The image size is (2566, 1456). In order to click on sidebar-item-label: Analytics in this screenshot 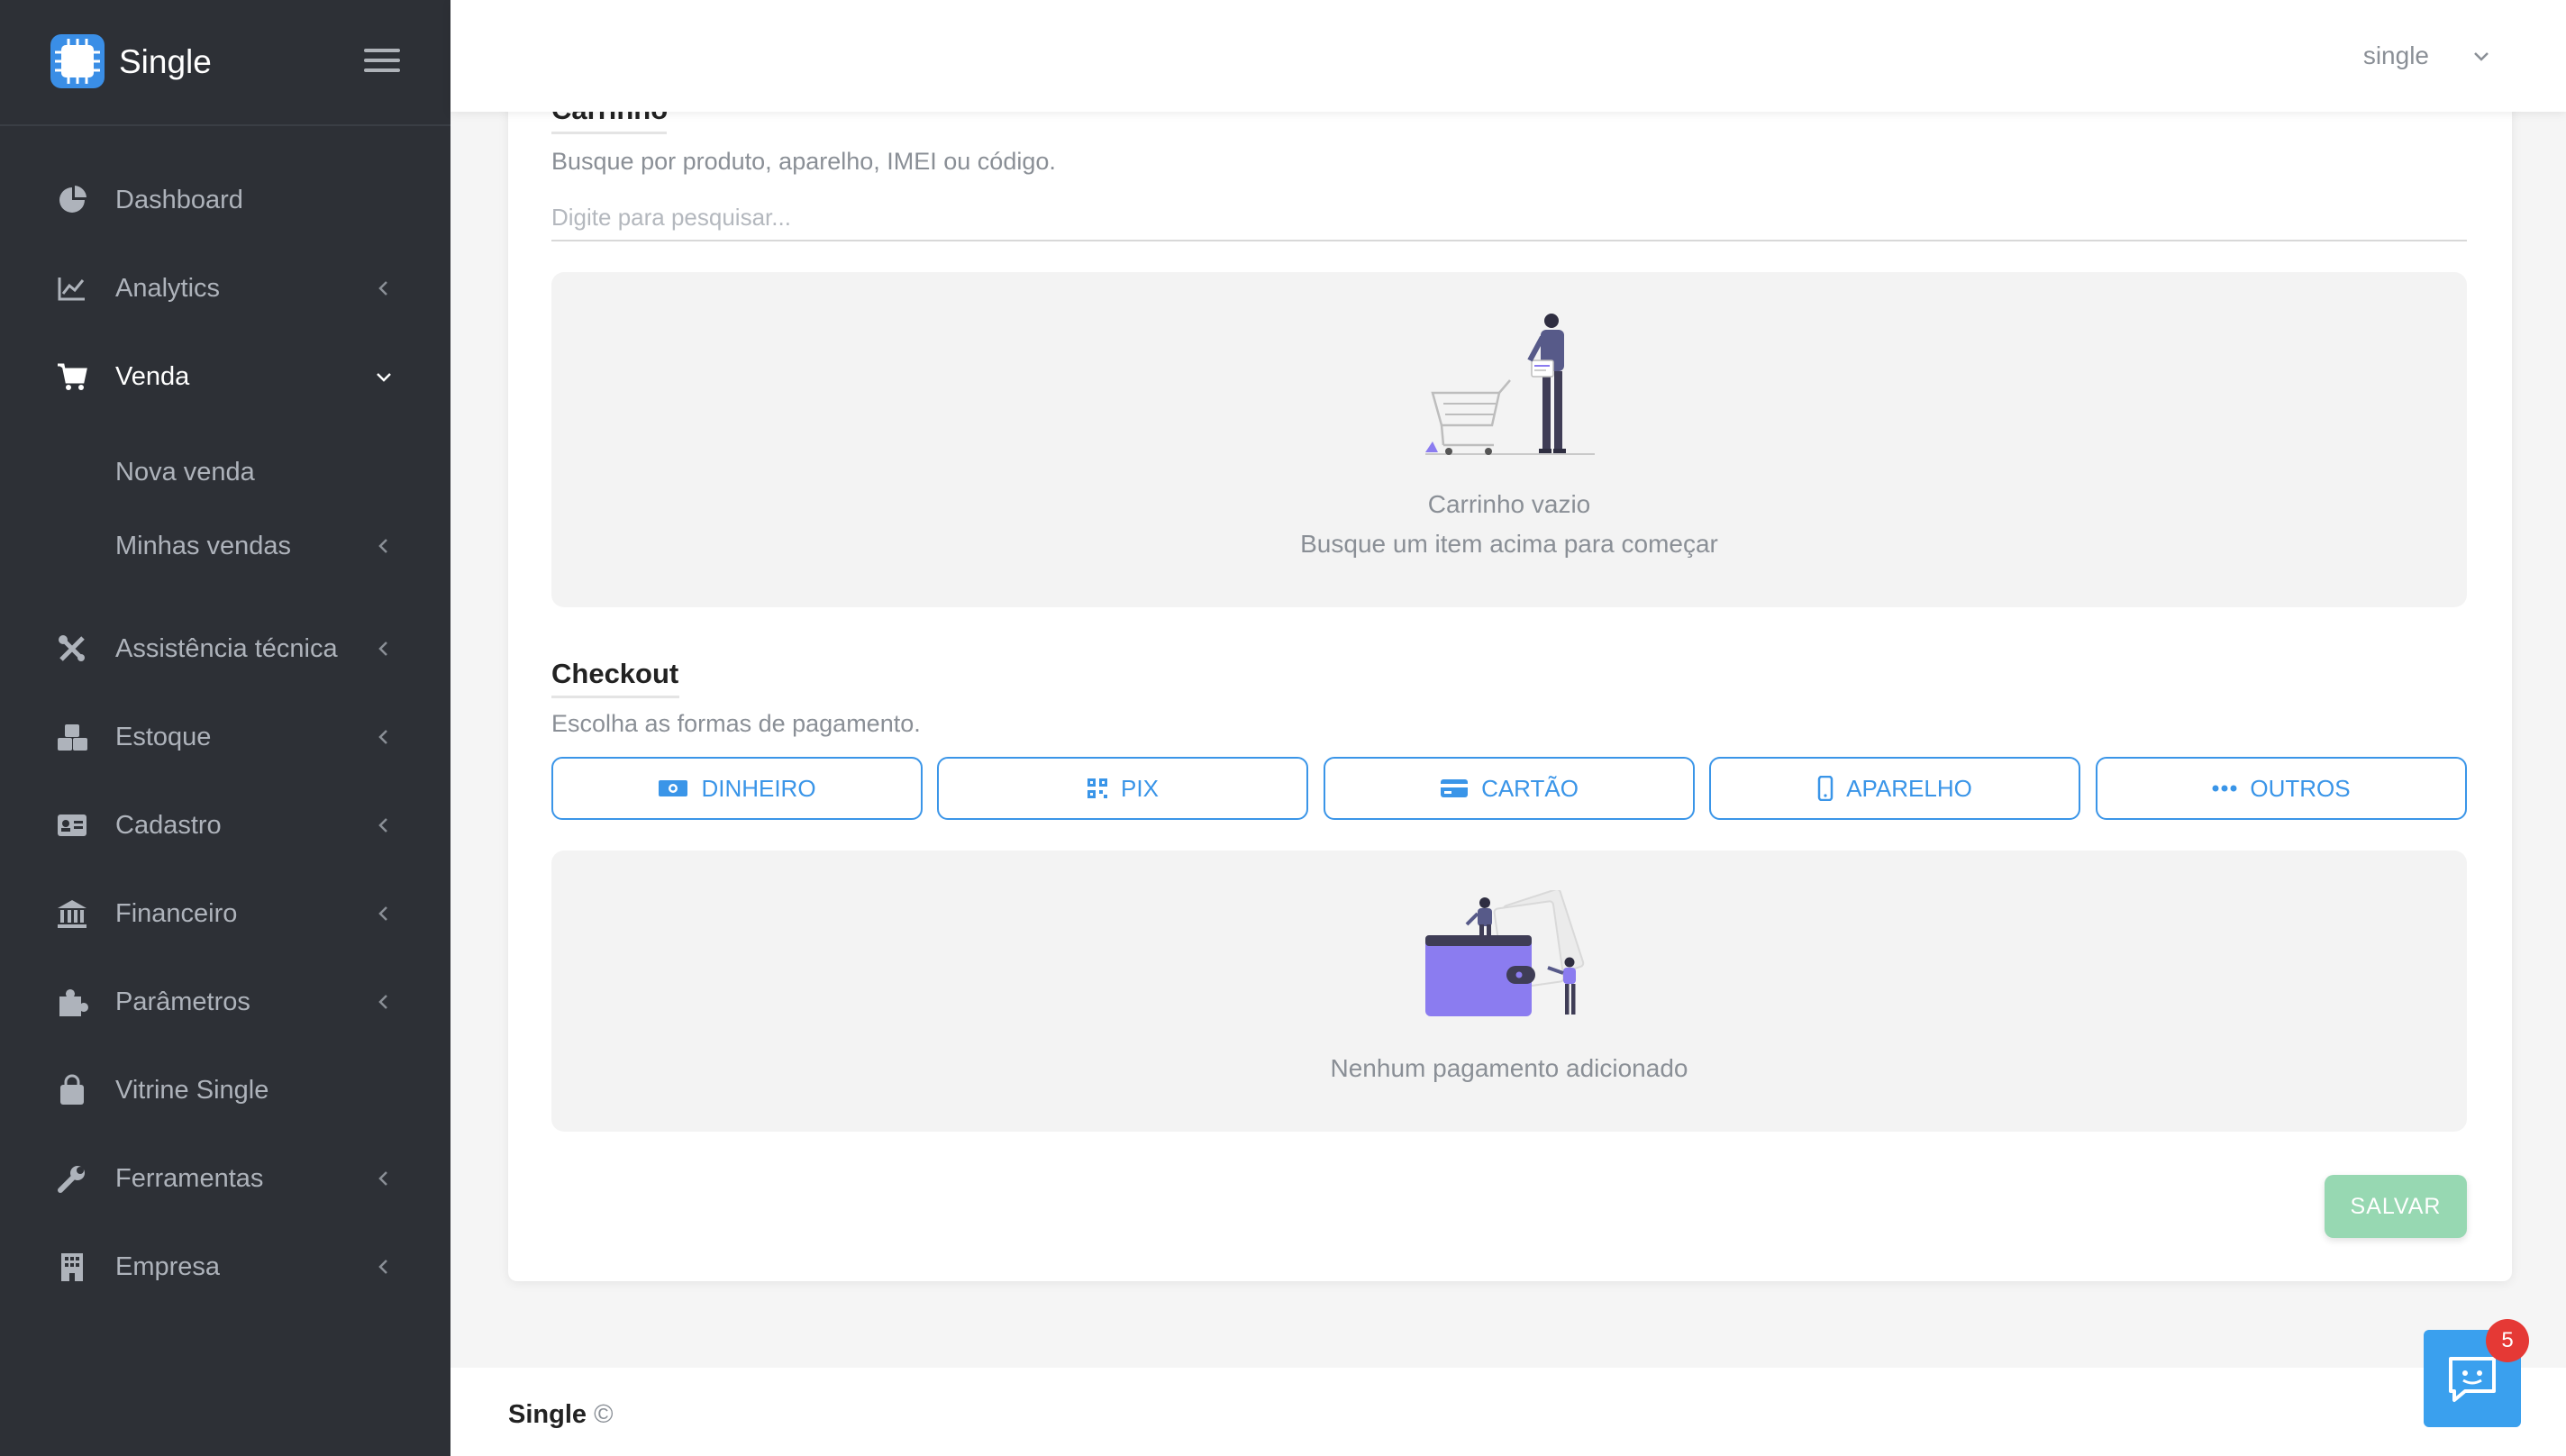, I will do `click(168, 288)`.